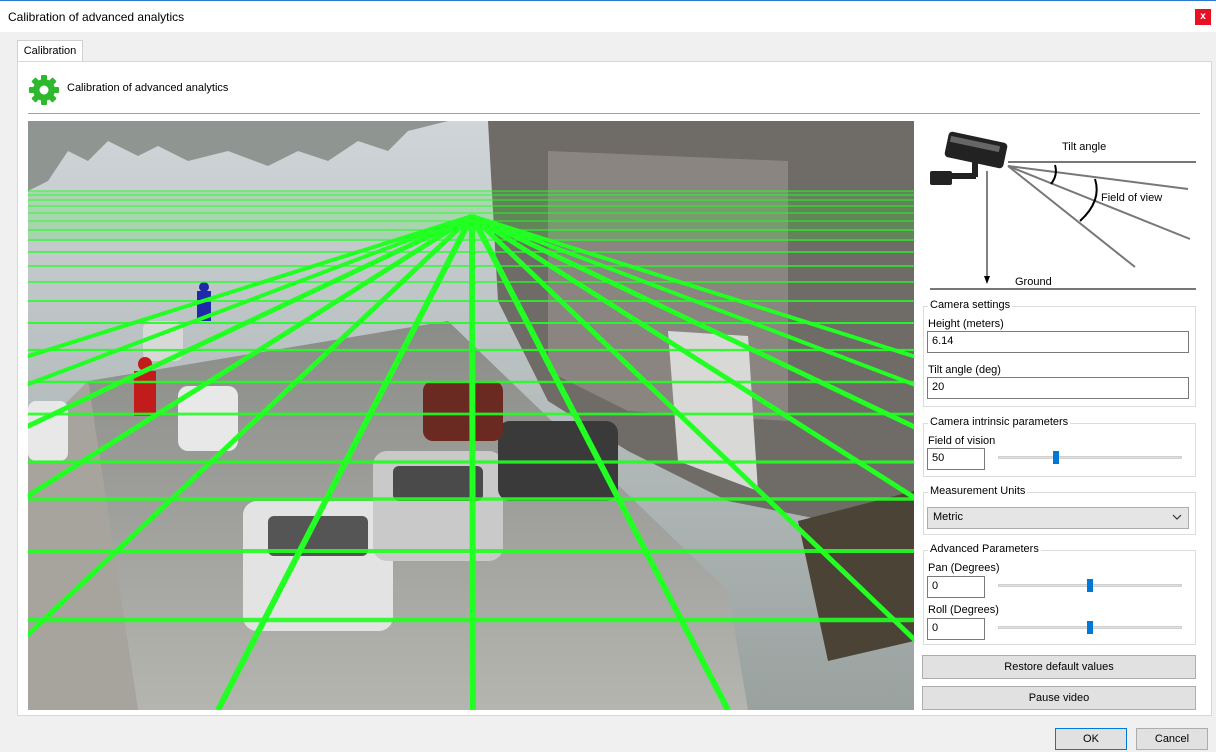  I want to click on field-of-vision-slider, so click(1090, 457).